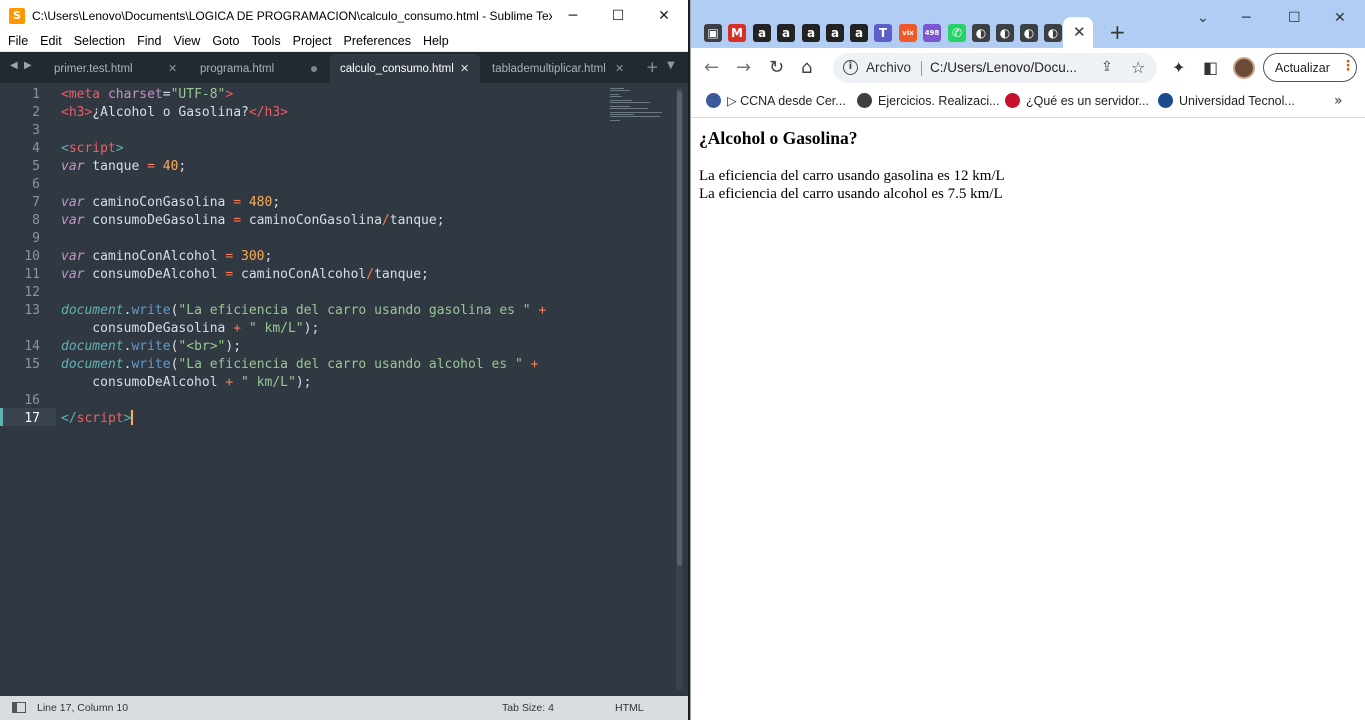  What do you see at coordinates (737, 33) in the screenshot?
I see `gmail-icon: M` at bounding box center [737, 33].